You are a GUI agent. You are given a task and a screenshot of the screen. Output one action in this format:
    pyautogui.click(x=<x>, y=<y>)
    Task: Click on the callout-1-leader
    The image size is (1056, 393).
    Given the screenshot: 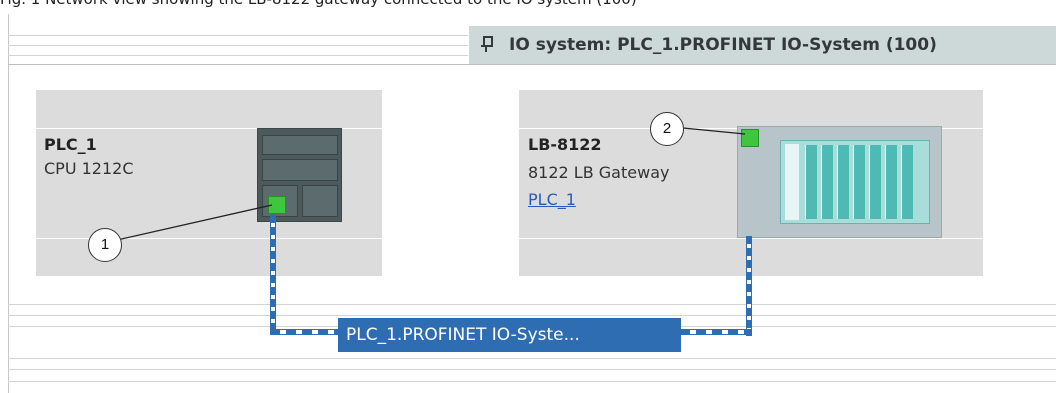 What is the action you would take?
    pyautogui.click(x=194, y=222)
    